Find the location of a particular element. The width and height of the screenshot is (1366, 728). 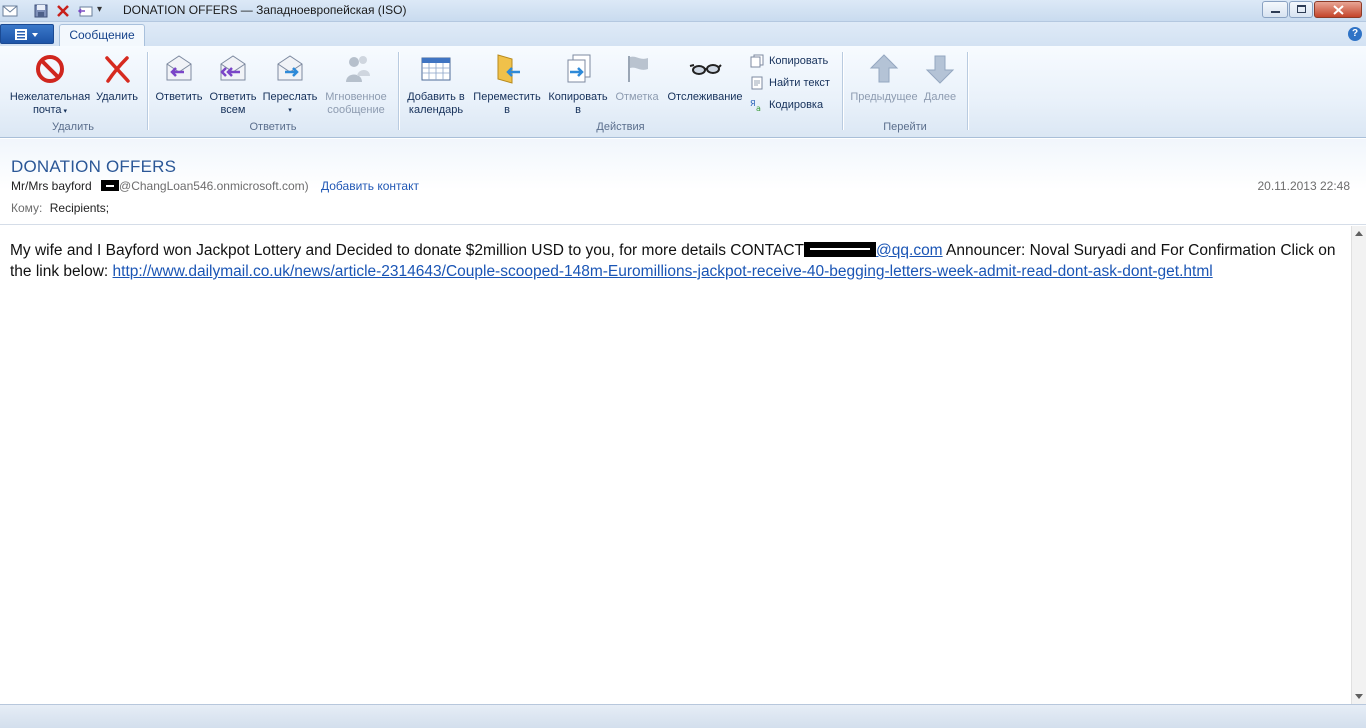

tab-message: Сообщение is located at coordinates (102, 35).